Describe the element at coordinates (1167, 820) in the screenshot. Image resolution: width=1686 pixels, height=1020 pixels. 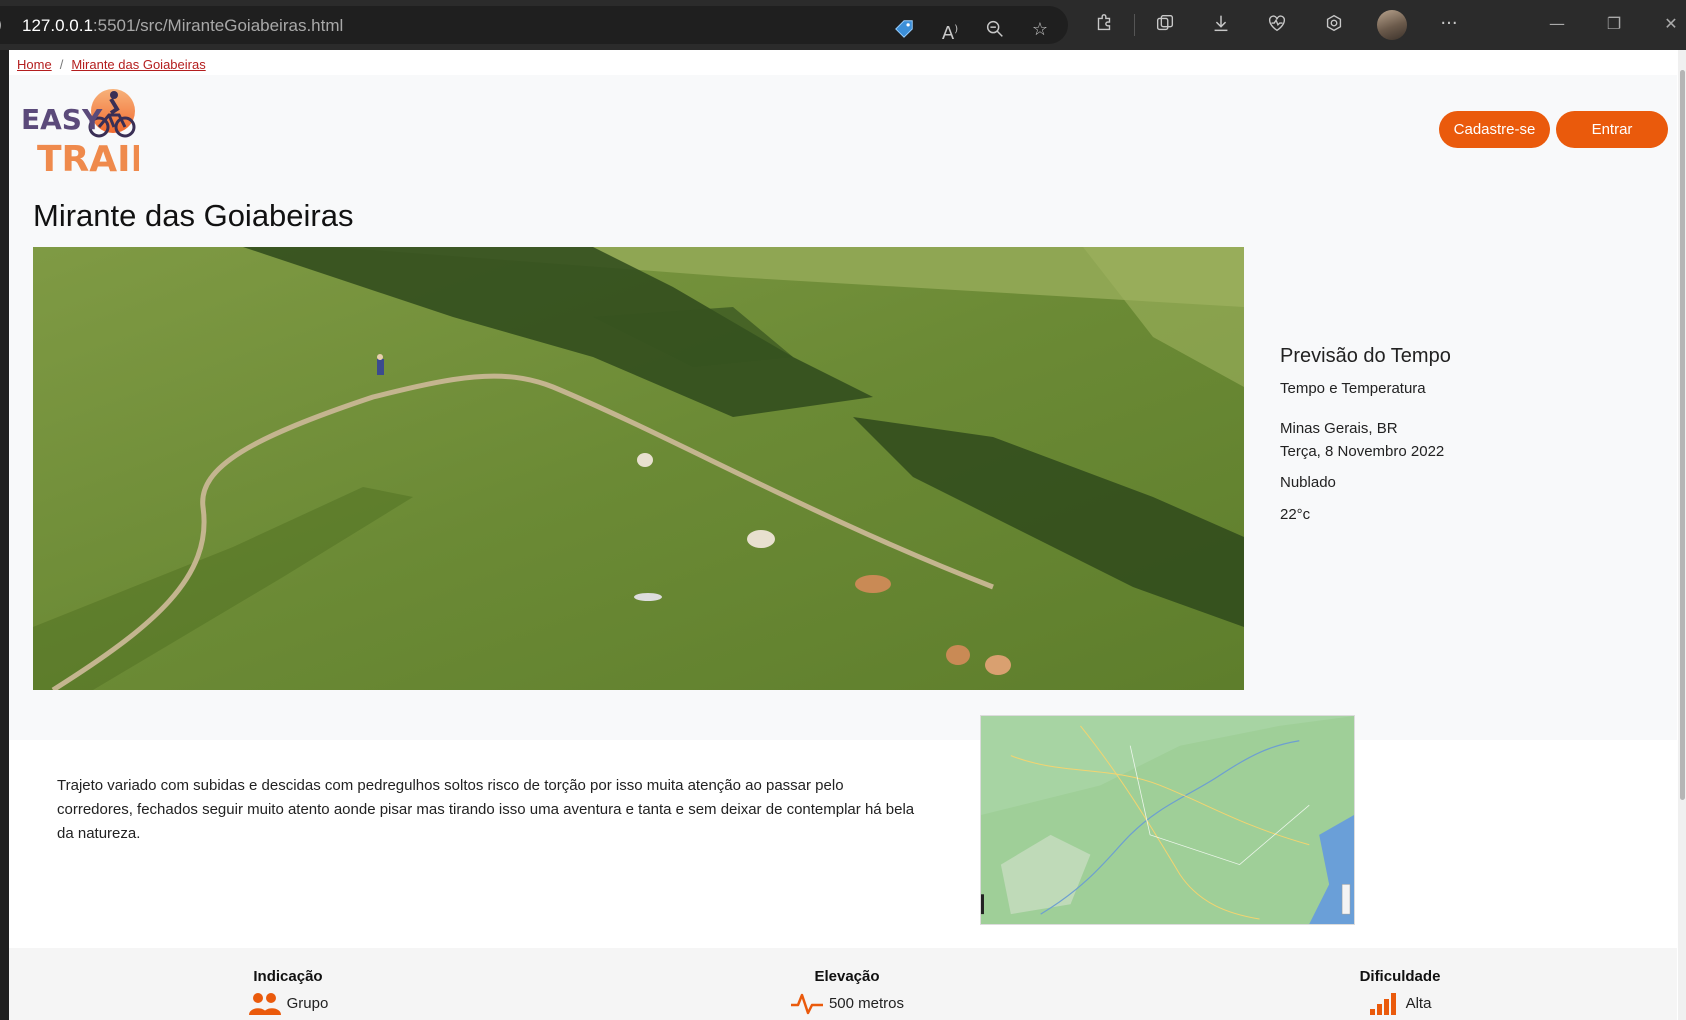
I see `trail-map` at that location.